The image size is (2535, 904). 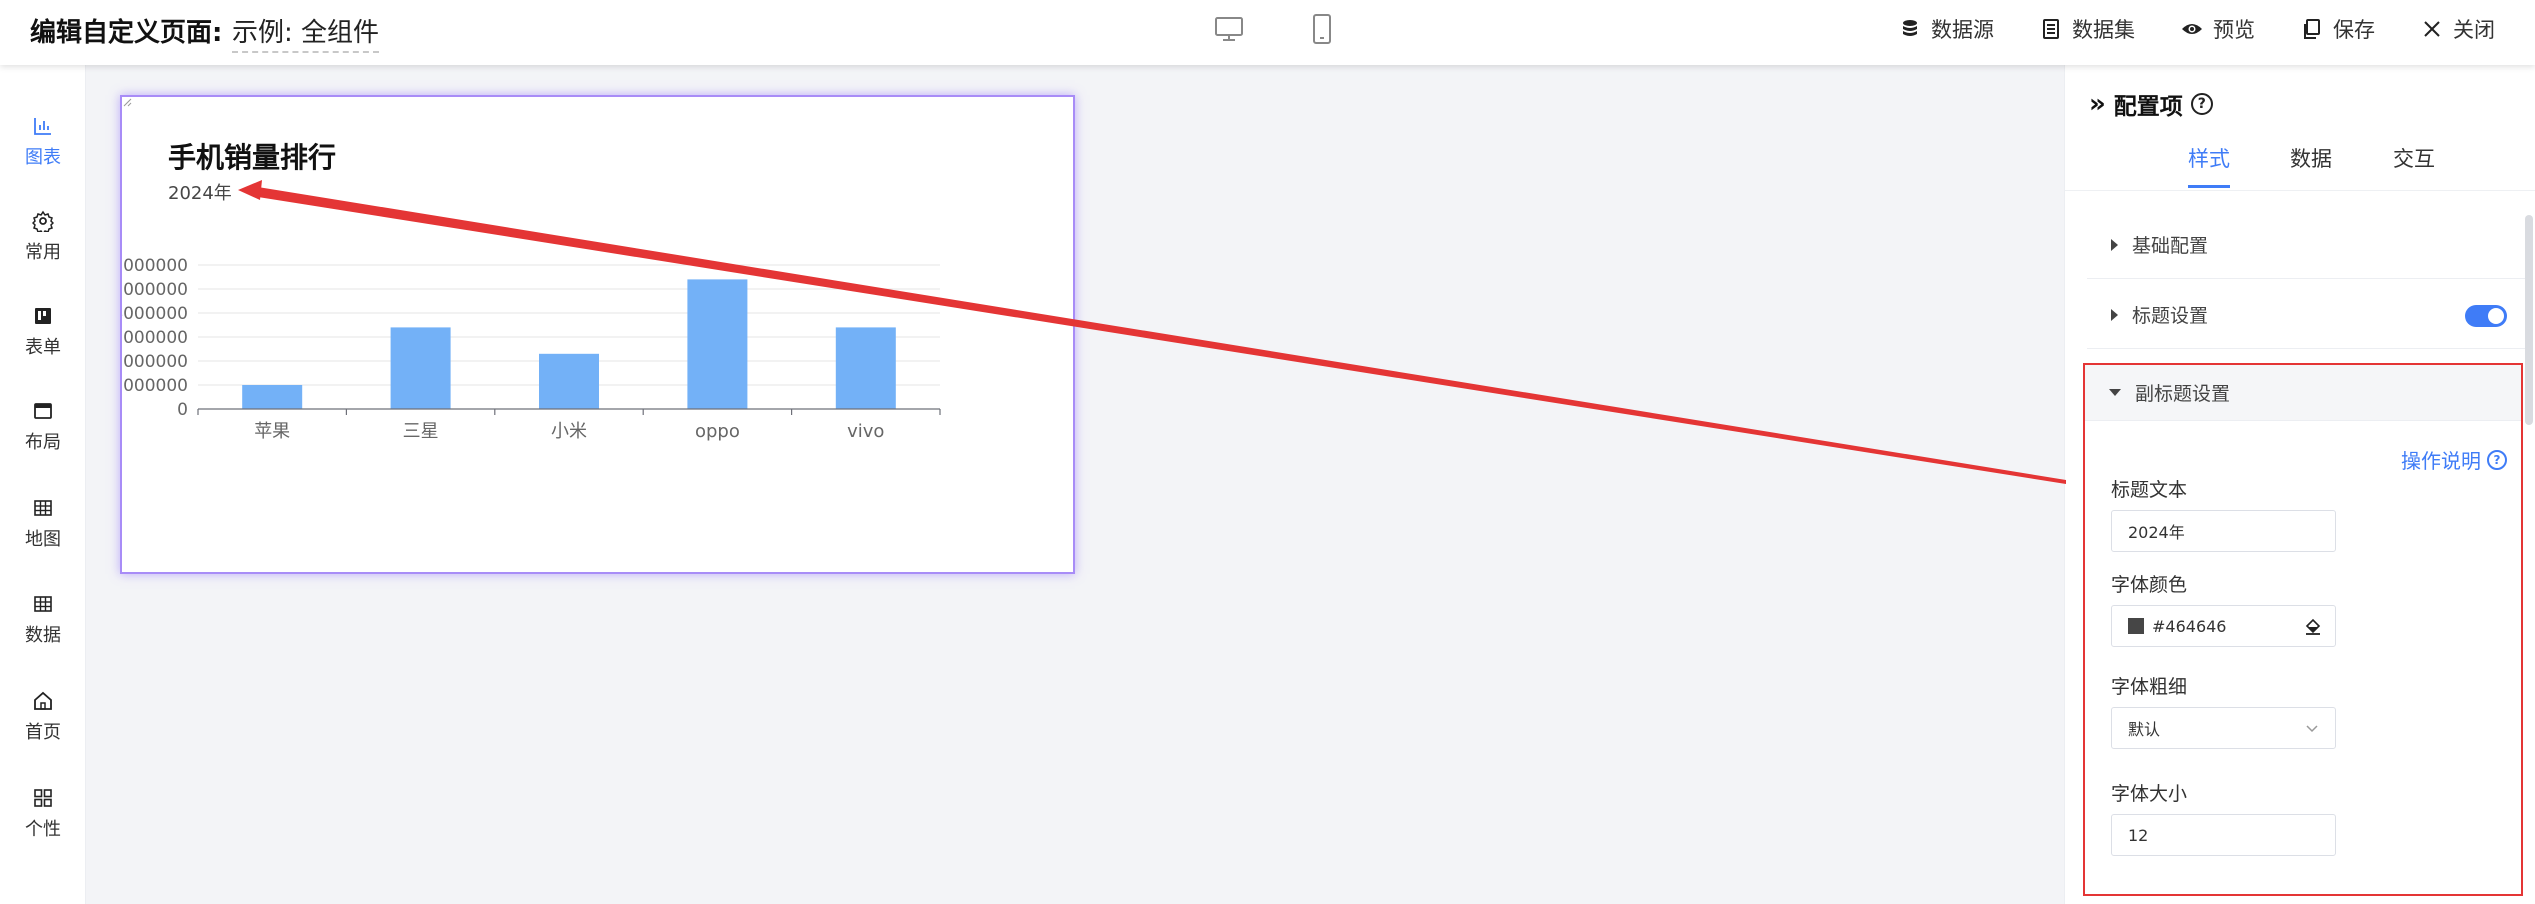 I want to click on chart-title: 手机销量排行, so click(x=252, y=157).